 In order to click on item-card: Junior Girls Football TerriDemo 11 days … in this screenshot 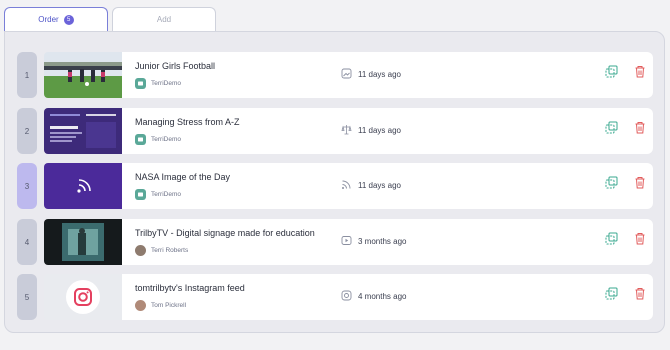, I will do `click(348, 75)`.